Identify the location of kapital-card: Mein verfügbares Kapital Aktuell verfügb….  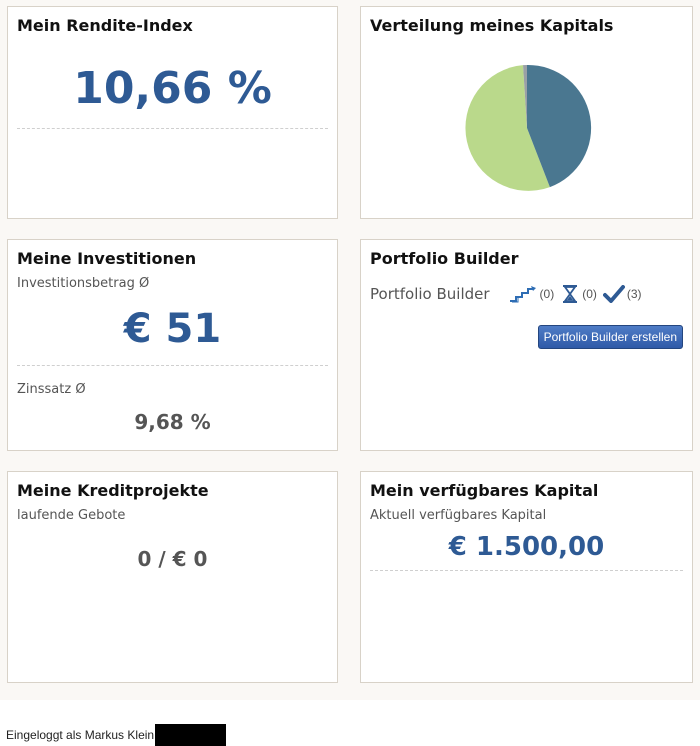
(526, 577).